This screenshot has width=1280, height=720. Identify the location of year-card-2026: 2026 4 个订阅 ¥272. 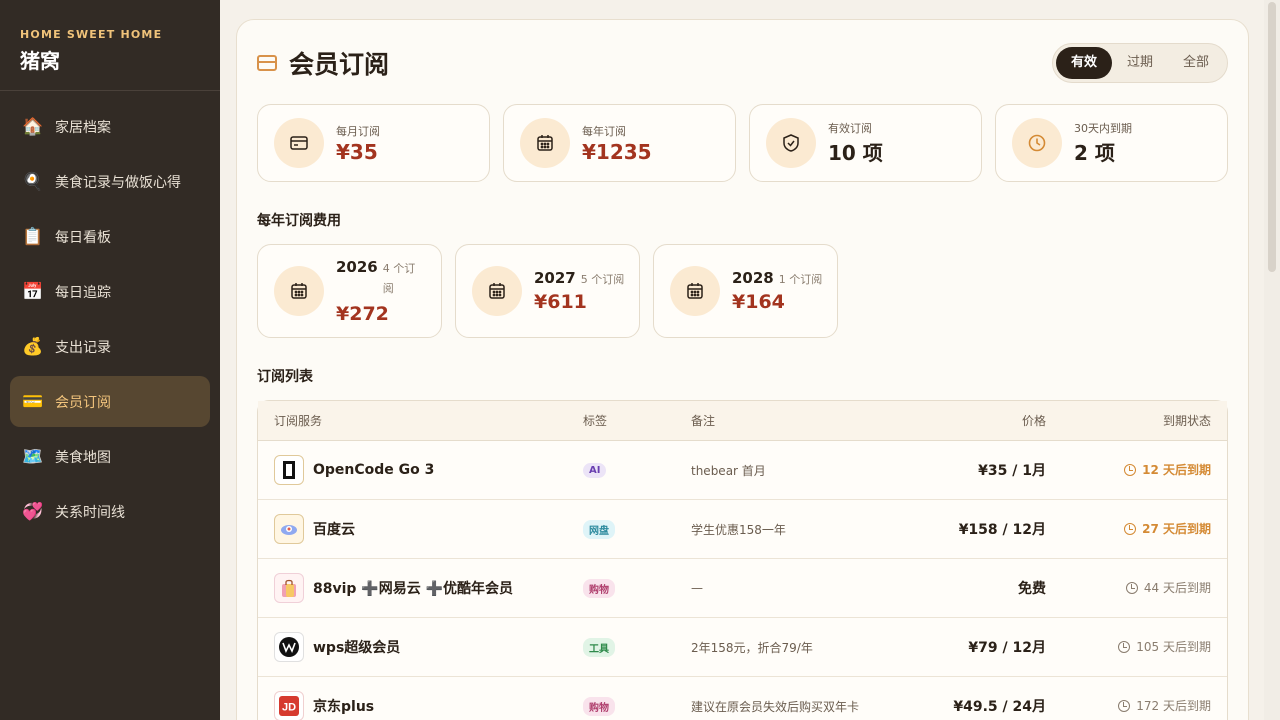
(349, 291).